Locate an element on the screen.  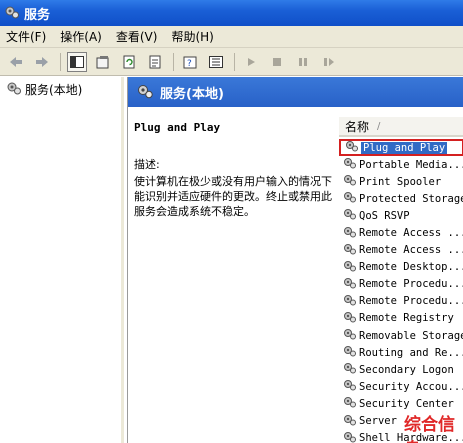
table-row: Print Spooler is located at coordinates (401, 181).